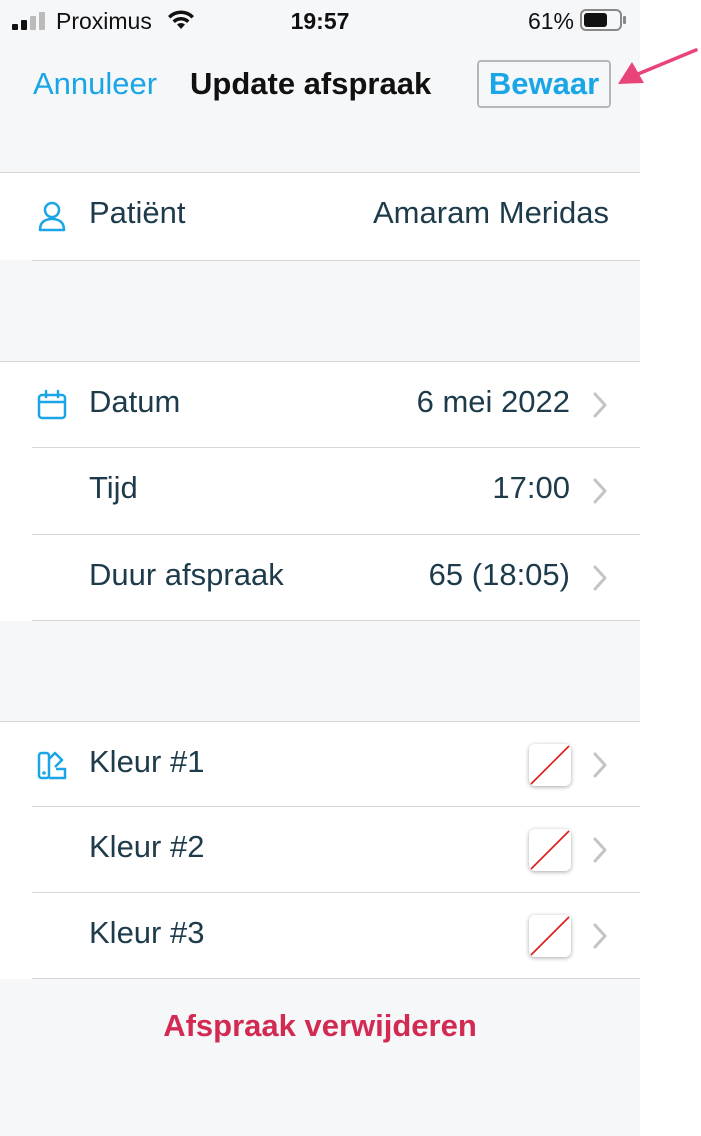 Image resolution: width=701 pixels, height=1136 pixels. I want to click on color-2-swatch, so click(550, 850).